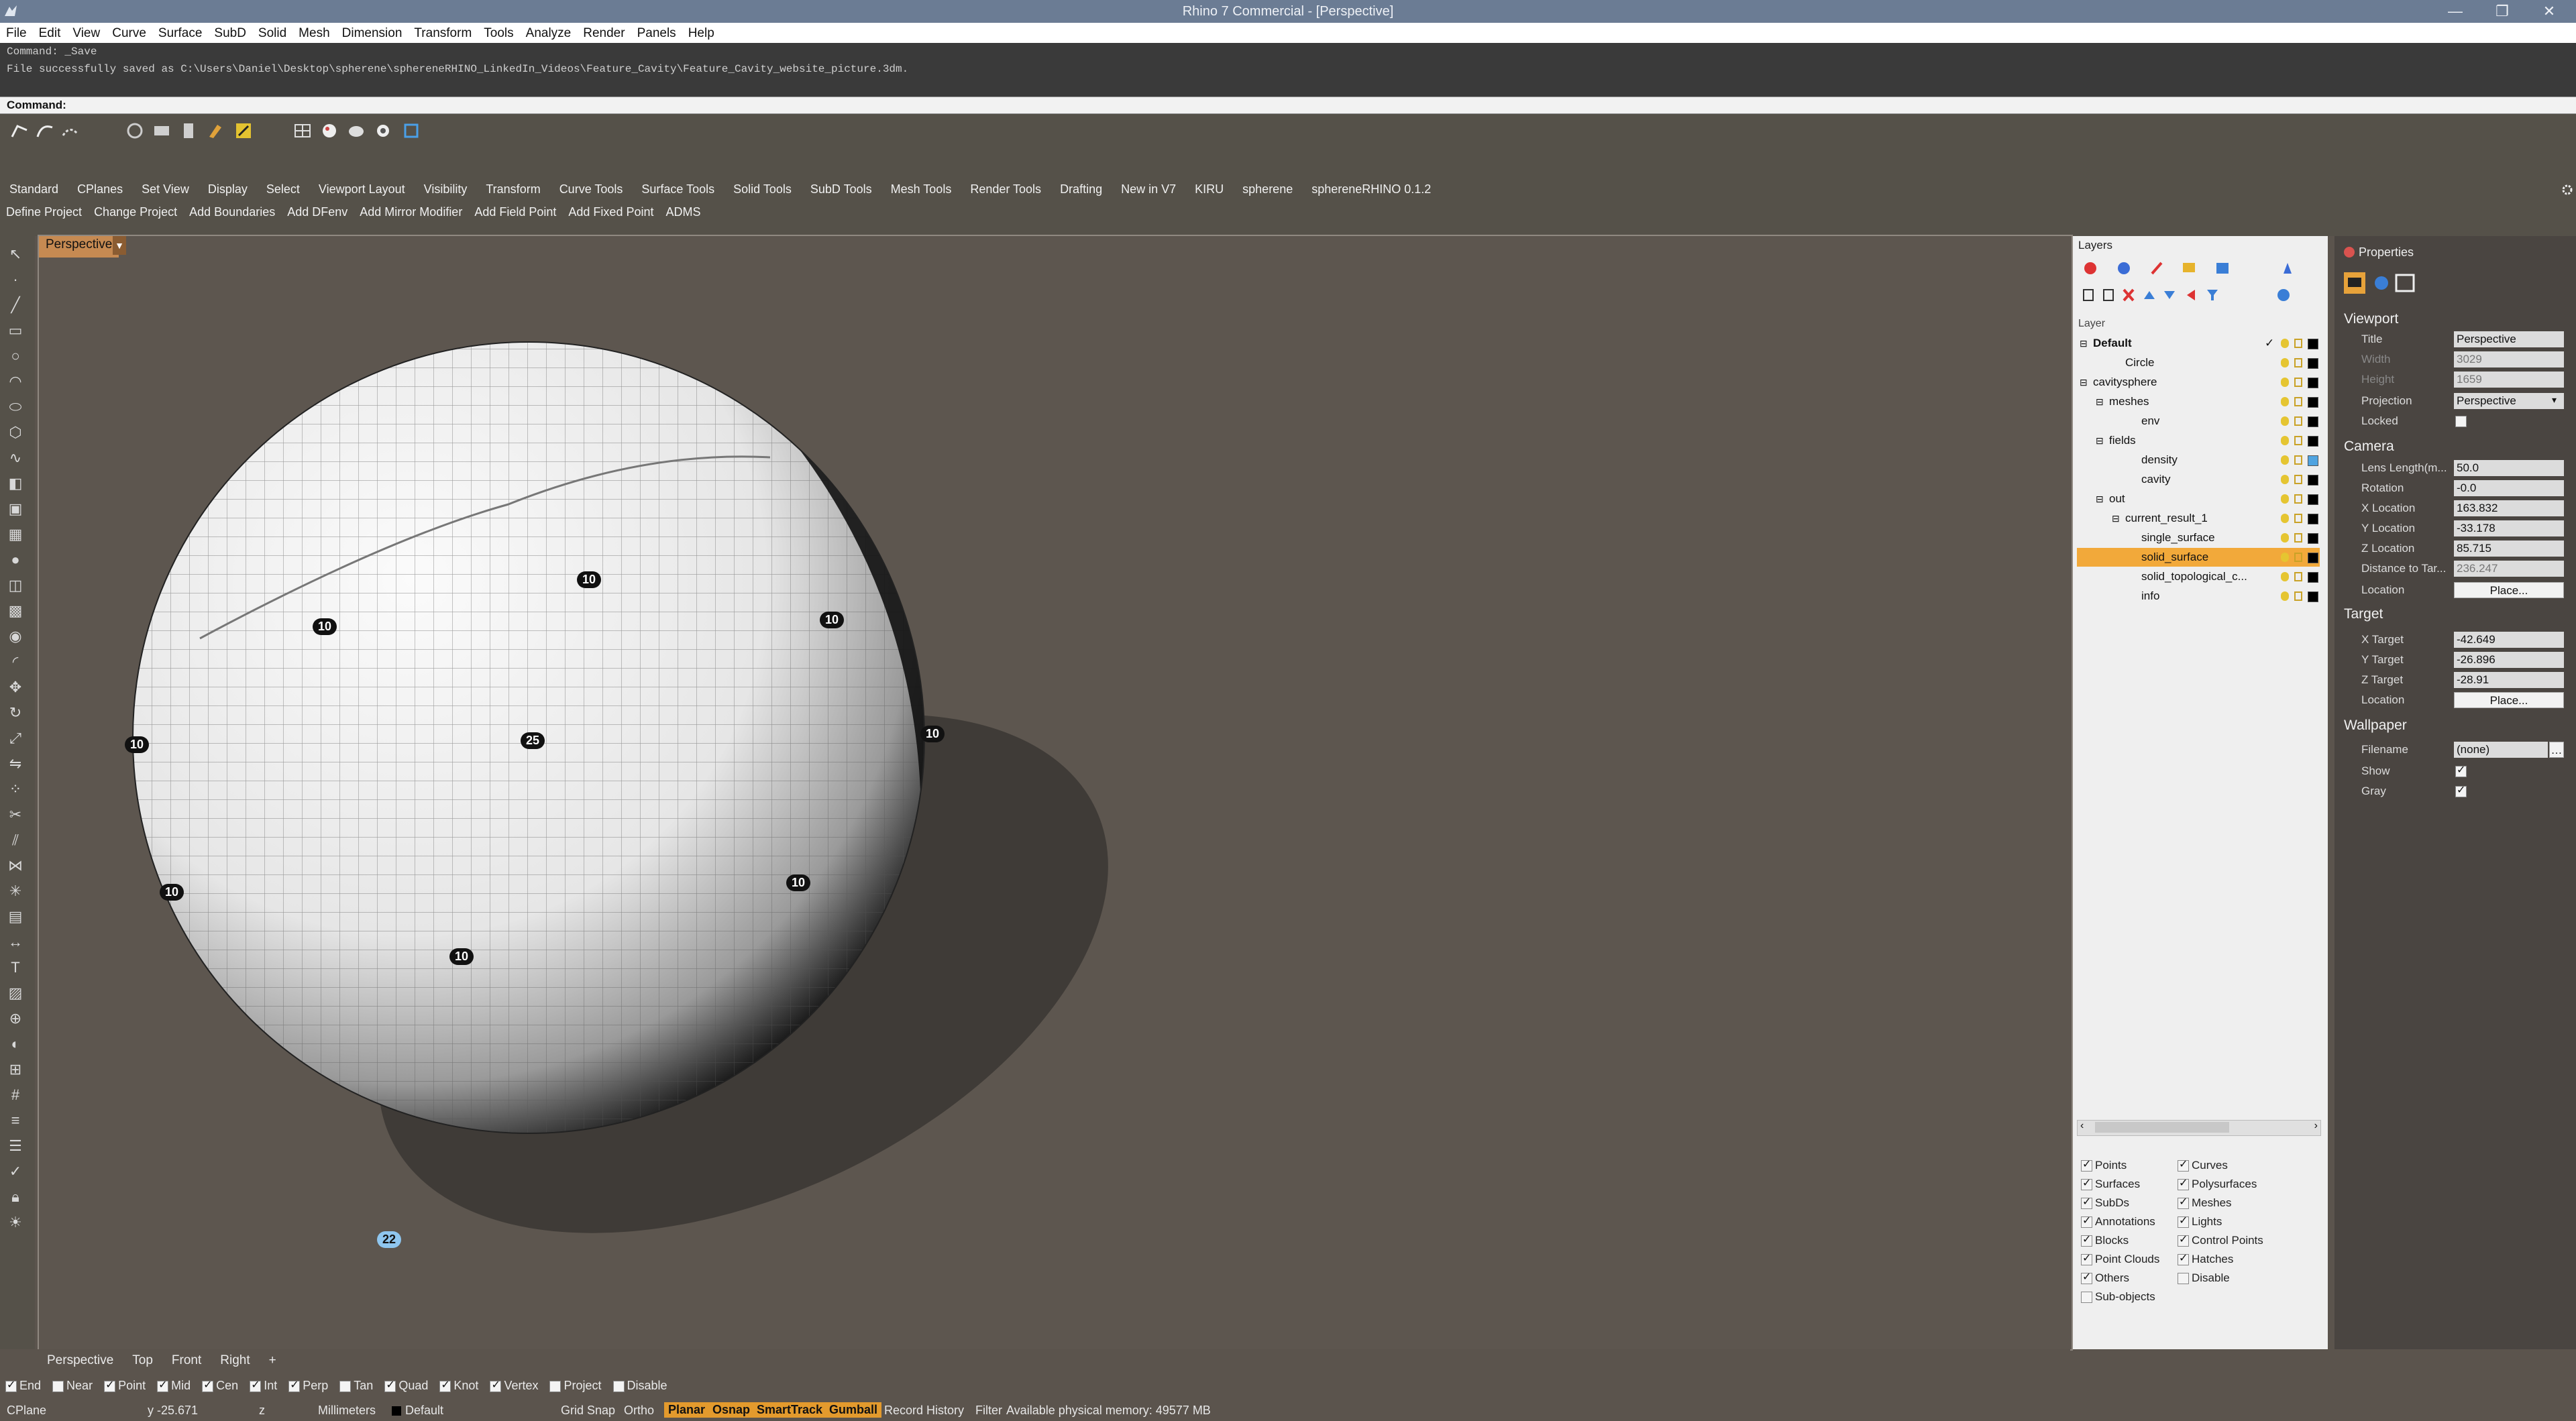 The height and width of the screenshot is (1421, 2576). What do you see at coordinates (2455, 11) in the screenshot?
I see `minimize-button: —` at bounding box center [2455, 11].